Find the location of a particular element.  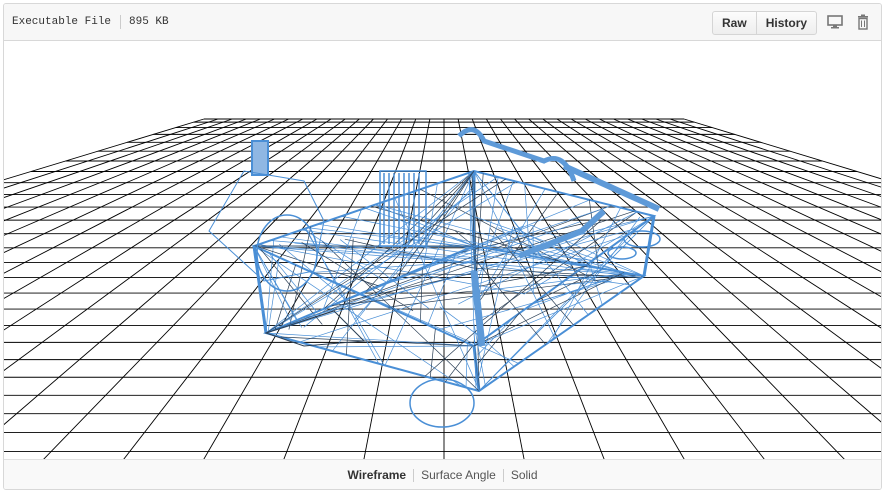

wireframe-mode: Wireframe is located at coordinates (377, 475).